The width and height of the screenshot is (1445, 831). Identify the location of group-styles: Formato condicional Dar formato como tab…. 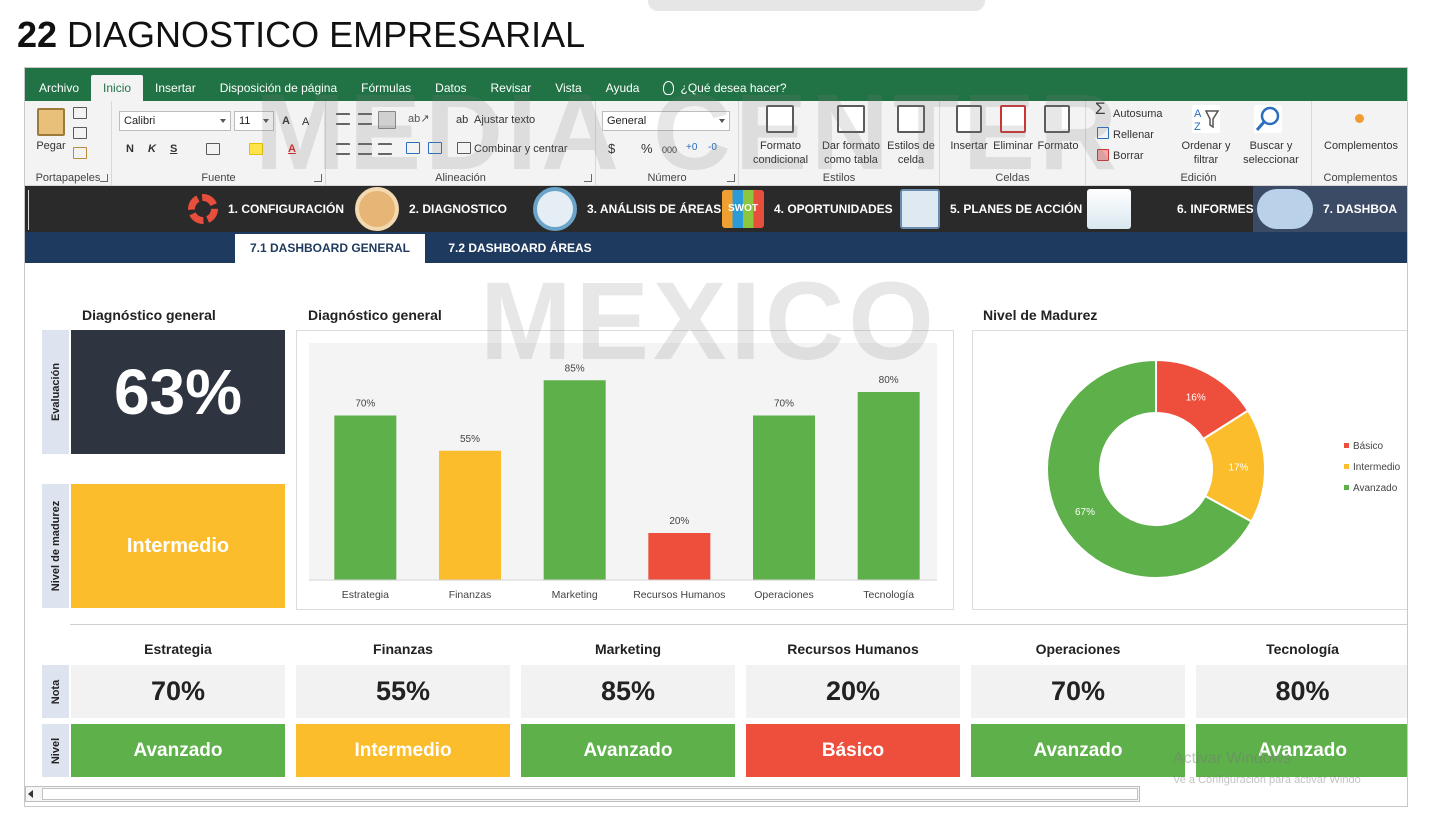
(839, 143).